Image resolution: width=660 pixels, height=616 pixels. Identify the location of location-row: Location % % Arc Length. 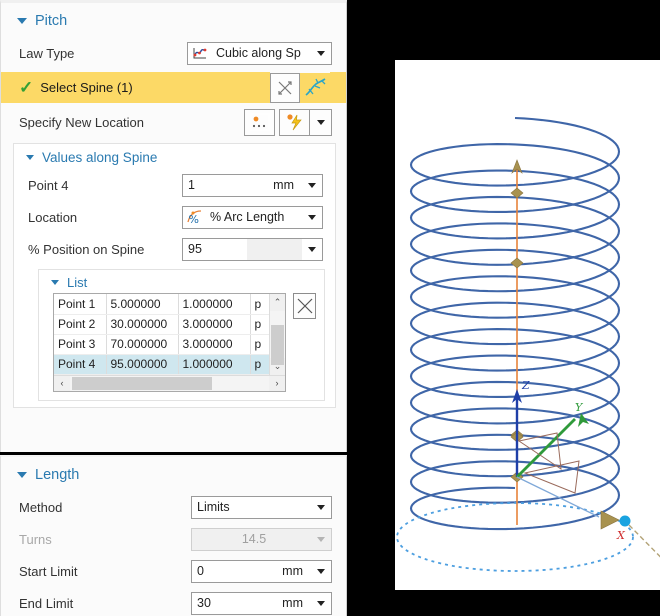
(174, 217).